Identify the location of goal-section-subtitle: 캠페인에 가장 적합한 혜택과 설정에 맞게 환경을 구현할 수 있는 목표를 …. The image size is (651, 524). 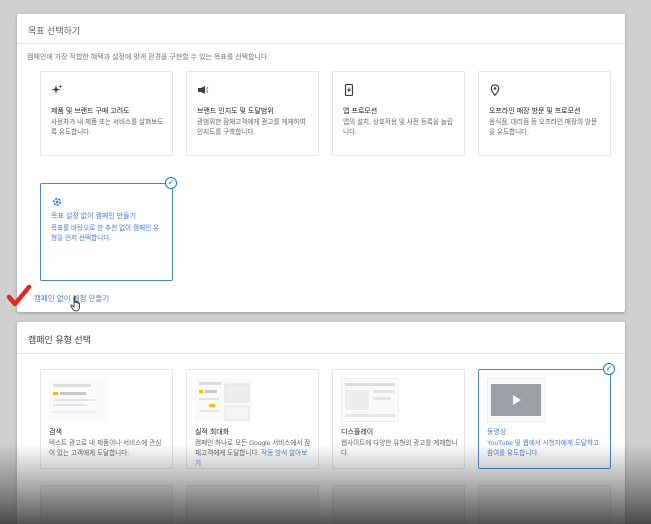
(148, 57).